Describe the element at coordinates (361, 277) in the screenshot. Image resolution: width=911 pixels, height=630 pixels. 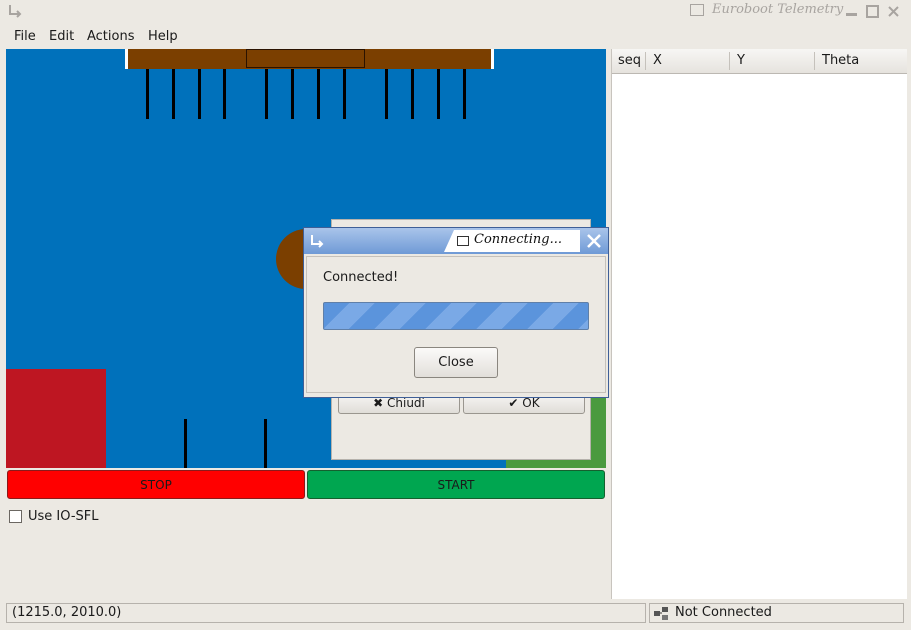
I see `dialog-message: Connected!` at that location.